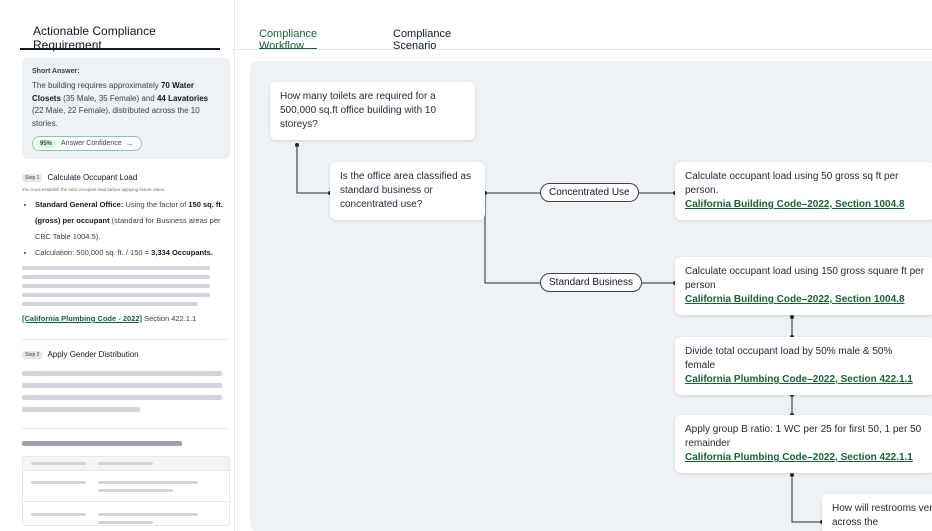  Describe the element at coordinates (129, 143) in the screenshot. I see `arrow-right-icon: →` at that location.